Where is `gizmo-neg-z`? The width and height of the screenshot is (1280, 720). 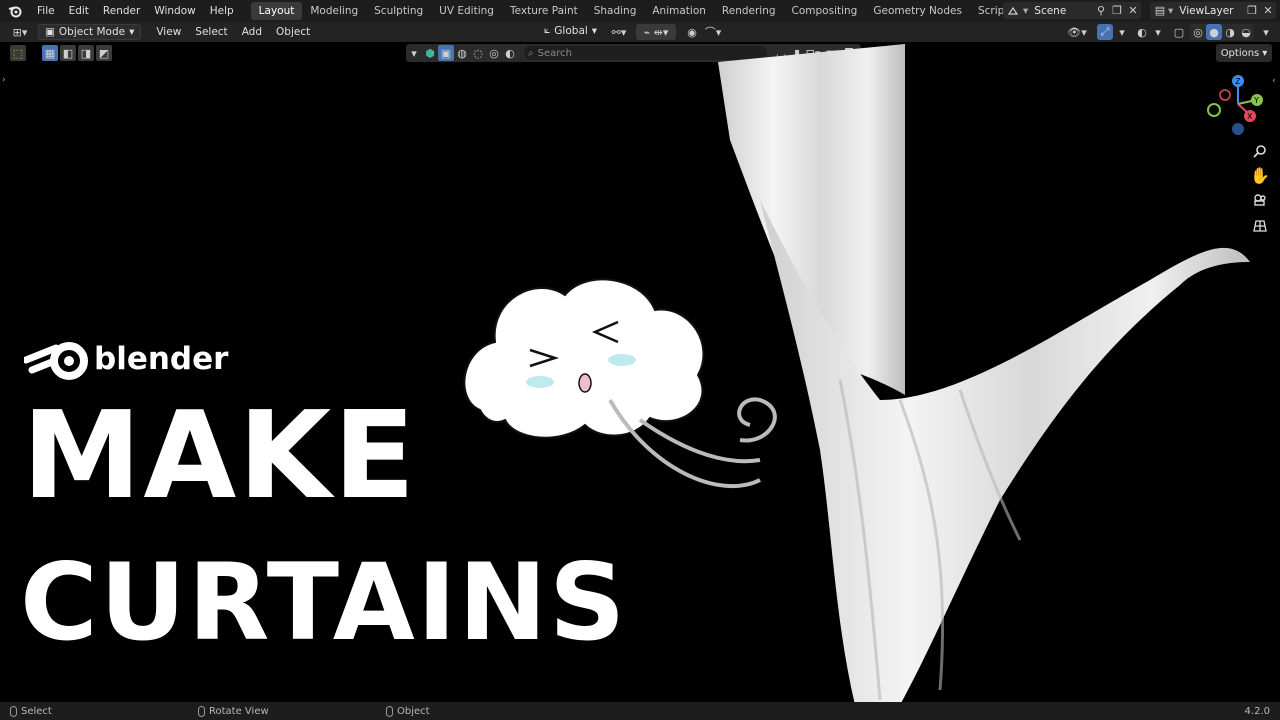
gizmo-neg-z is located at coordinates (1238, 129).